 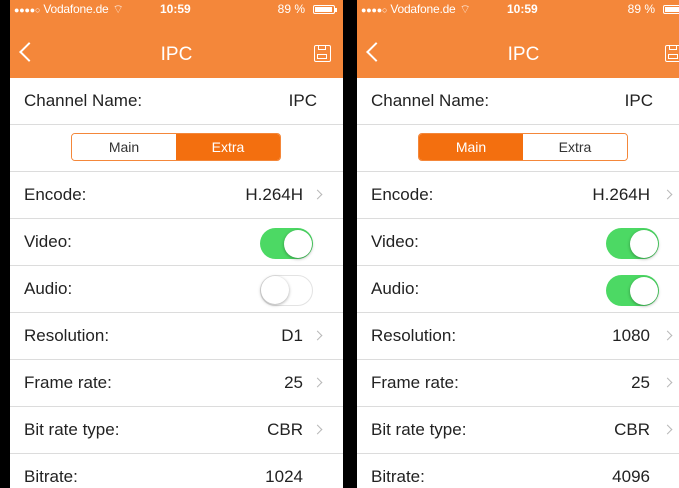 I want to click on bitrate-value: 1024, so click(x=284, y=476).